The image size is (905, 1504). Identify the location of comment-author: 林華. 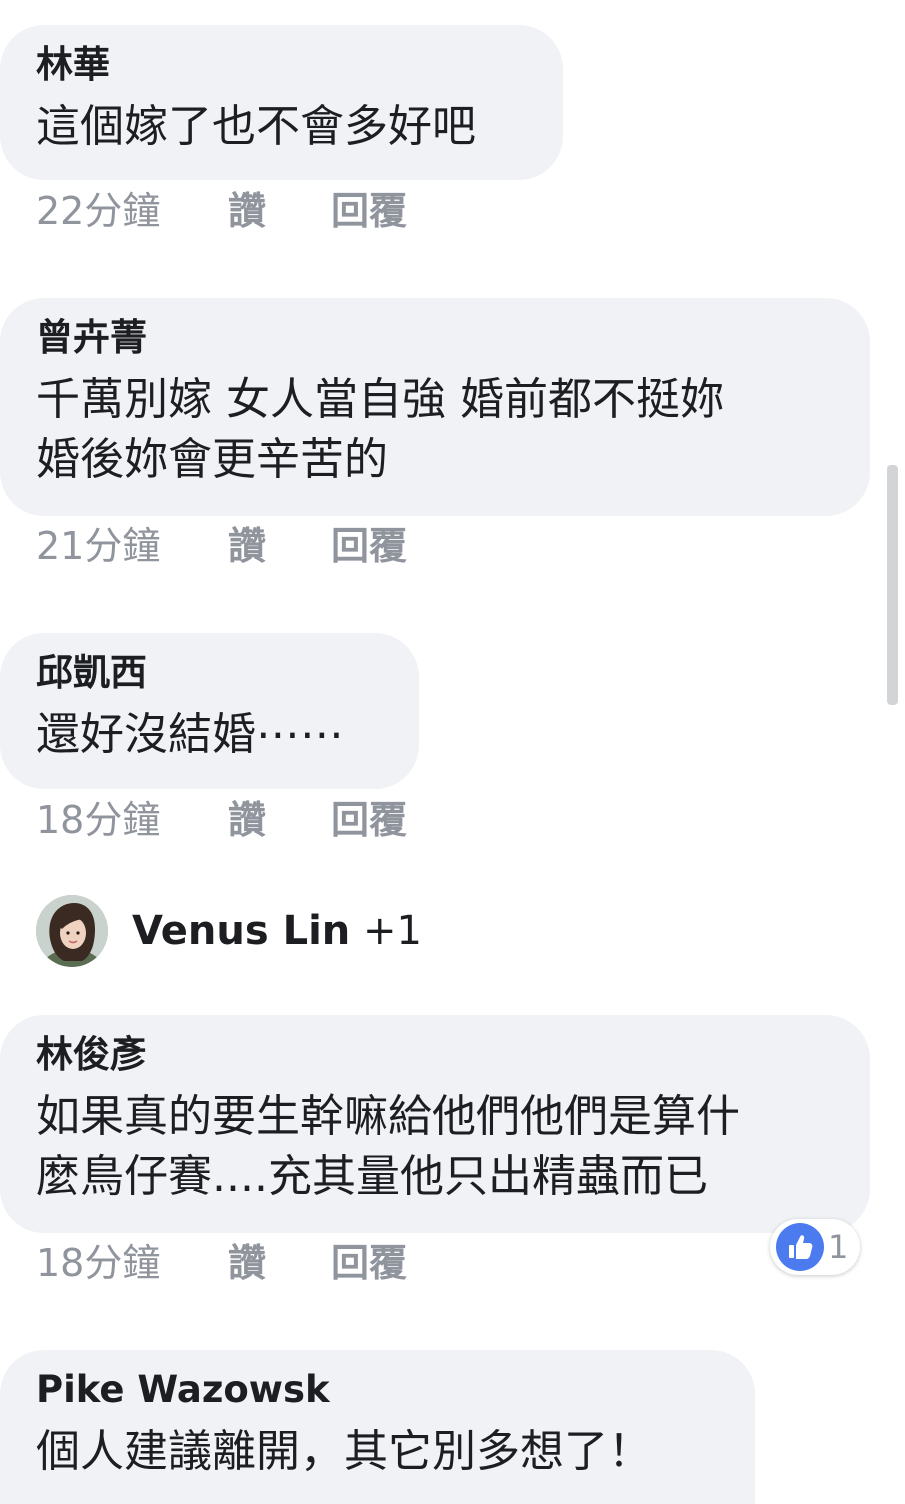
(281, 65).